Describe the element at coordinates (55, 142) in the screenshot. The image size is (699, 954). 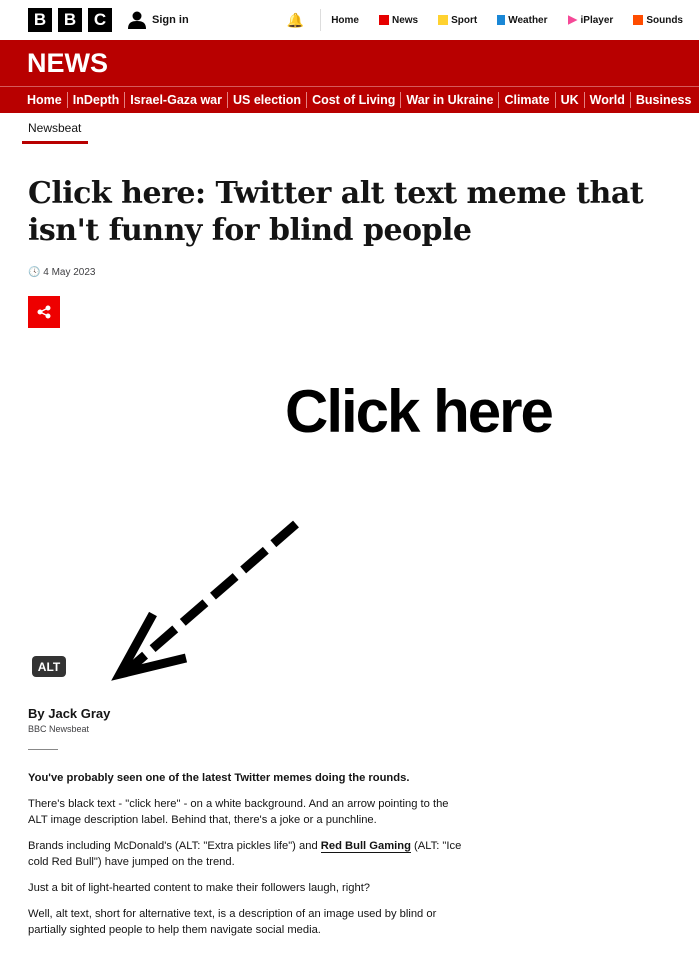
I see `active-underline` at that location.